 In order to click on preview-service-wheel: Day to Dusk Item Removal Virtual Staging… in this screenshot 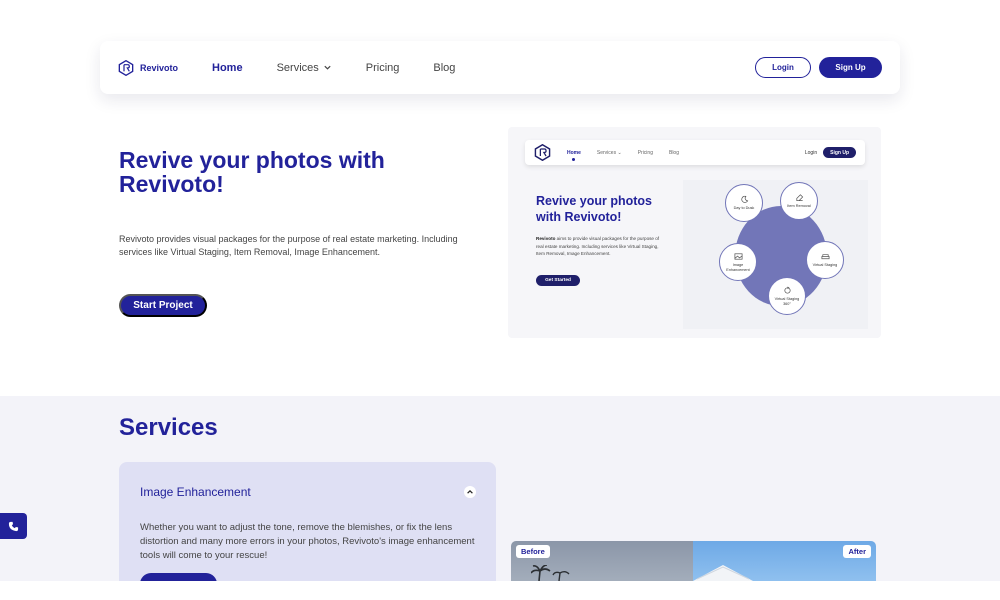, I will do `click(775, 254)`.